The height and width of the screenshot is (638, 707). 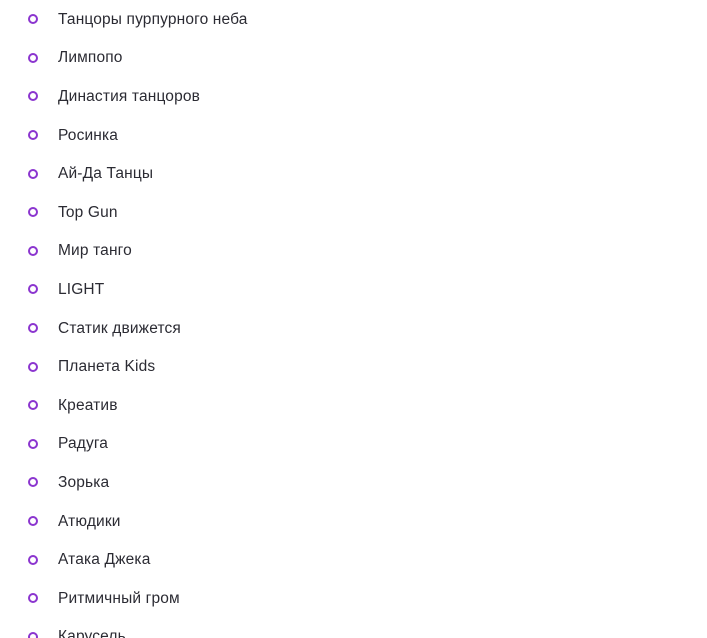 What do you see at coordinates (353, 173) in the screenshot?
I see `list-item: Ай-Да Танцы` at bounding box center [353, 173].